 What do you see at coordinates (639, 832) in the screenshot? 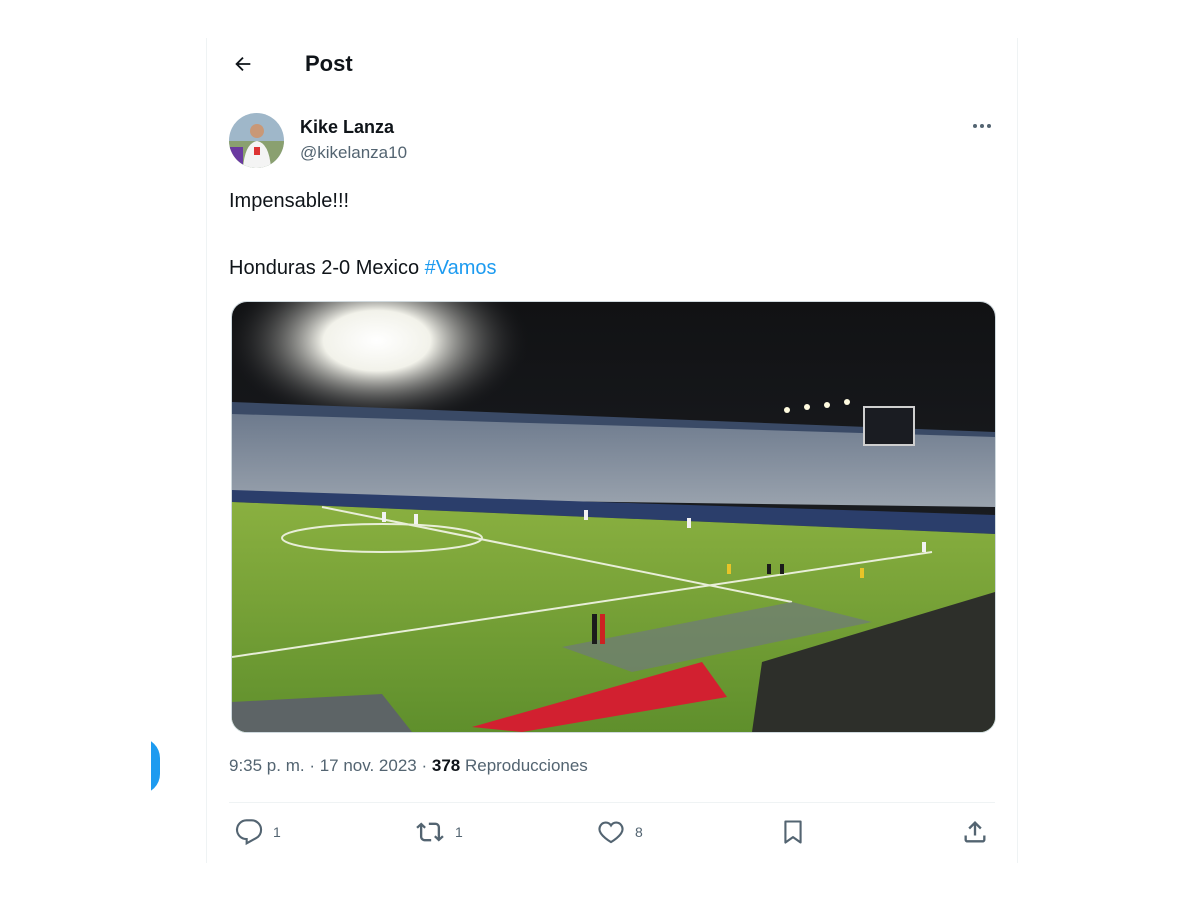
I see `like-count: 8` at bounding box center [639, 832].